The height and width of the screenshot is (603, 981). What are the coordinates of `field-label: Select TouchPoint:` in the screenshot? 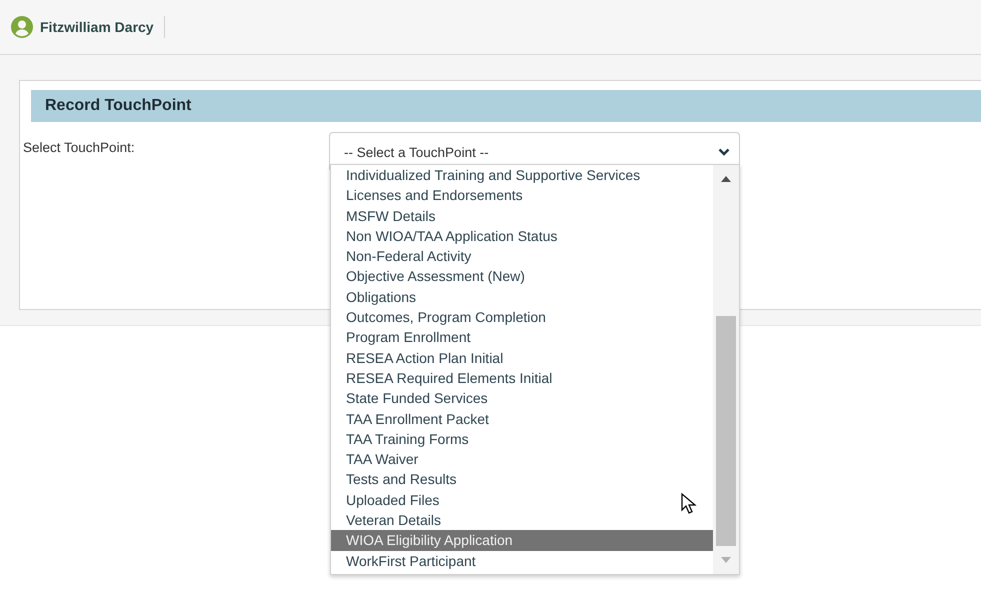 It's located at (79, 148).